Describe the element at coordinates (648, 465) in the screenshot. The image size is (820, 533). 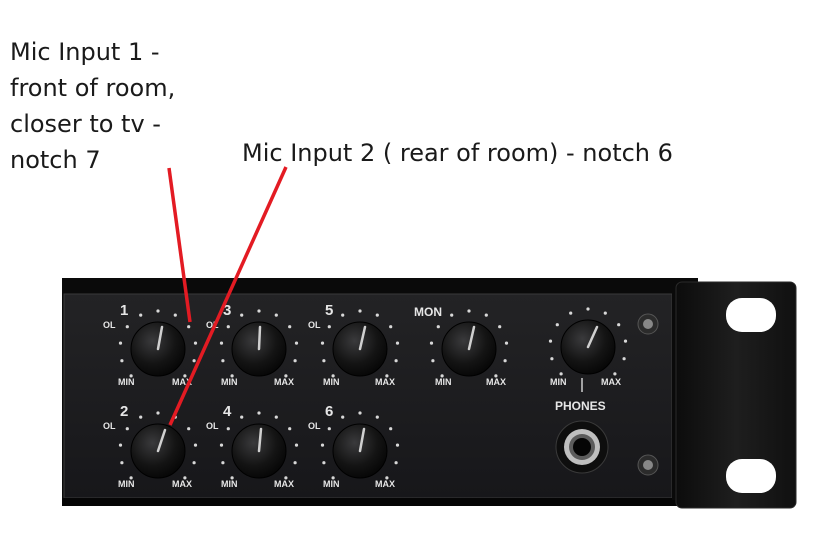
I see `screw-icon` at that location.